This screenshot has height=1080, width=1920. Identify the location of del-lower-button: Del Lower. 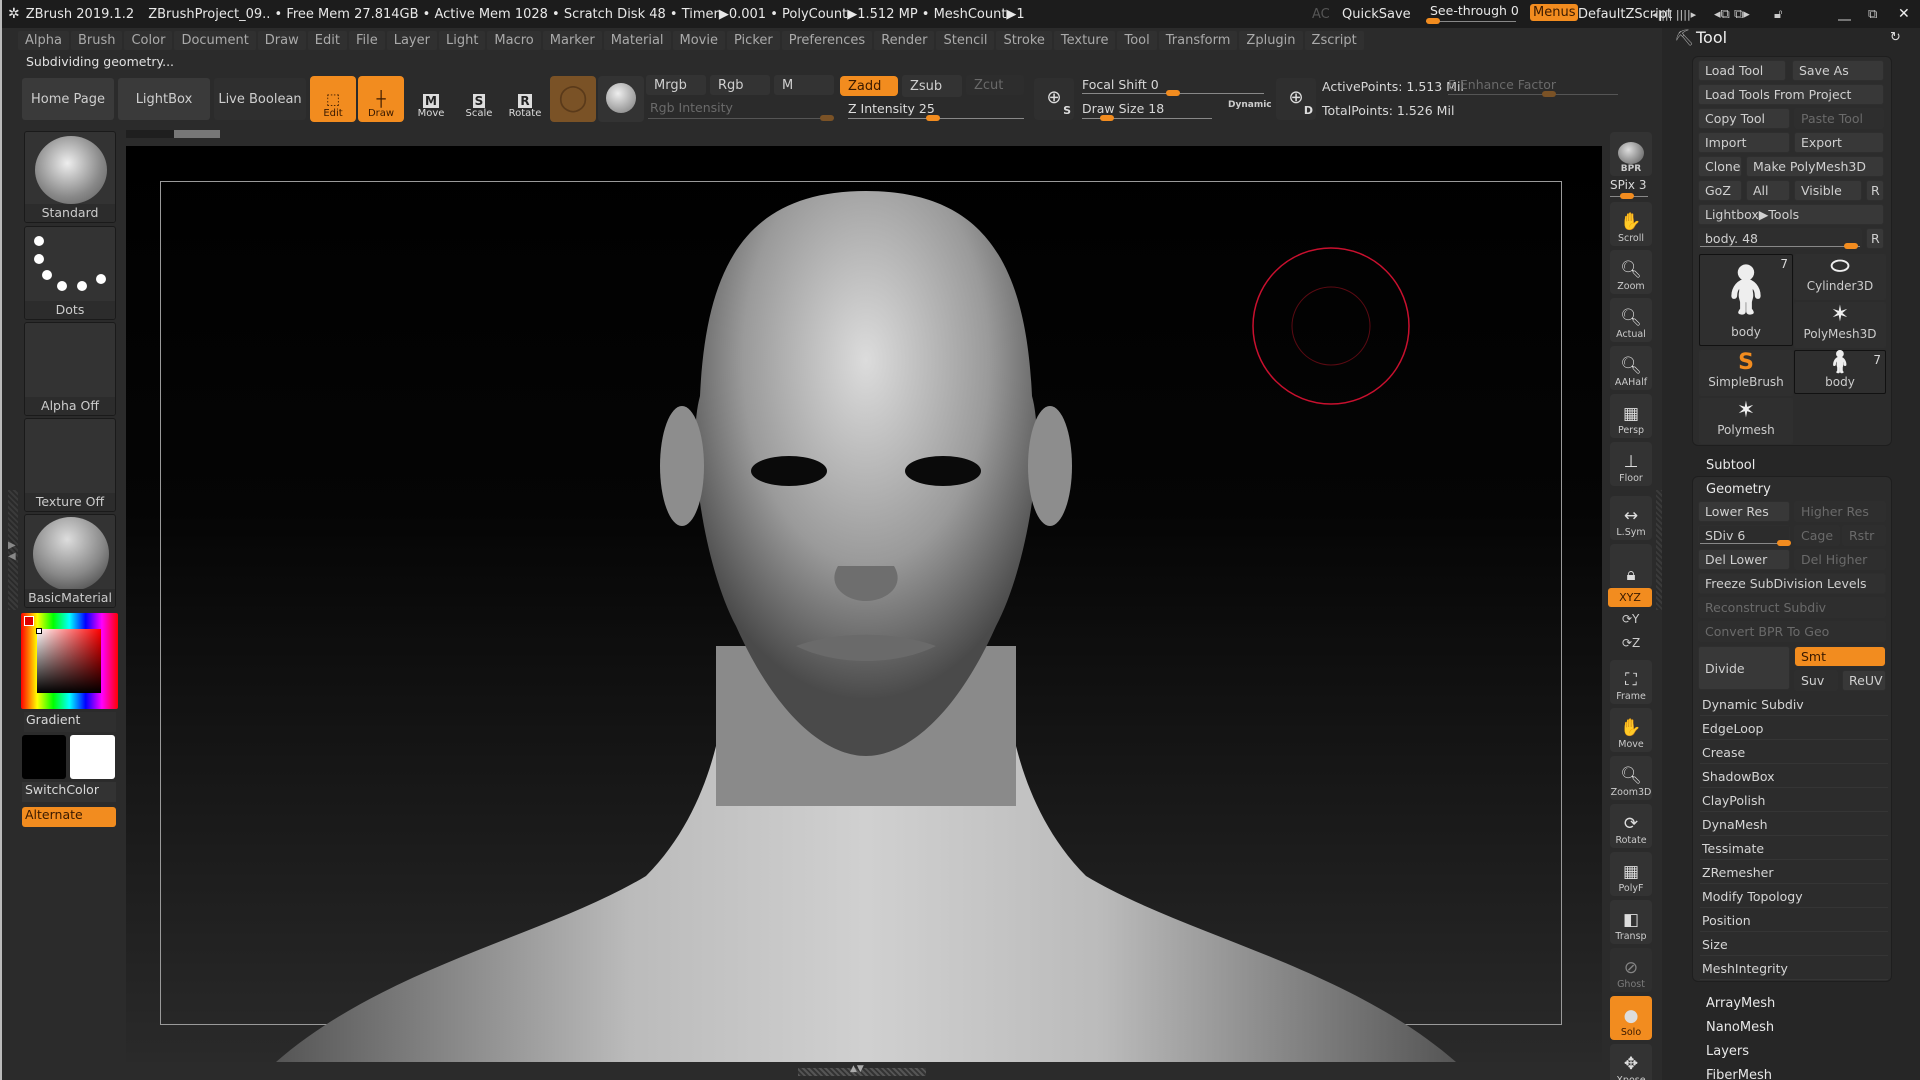
(1744, 559).